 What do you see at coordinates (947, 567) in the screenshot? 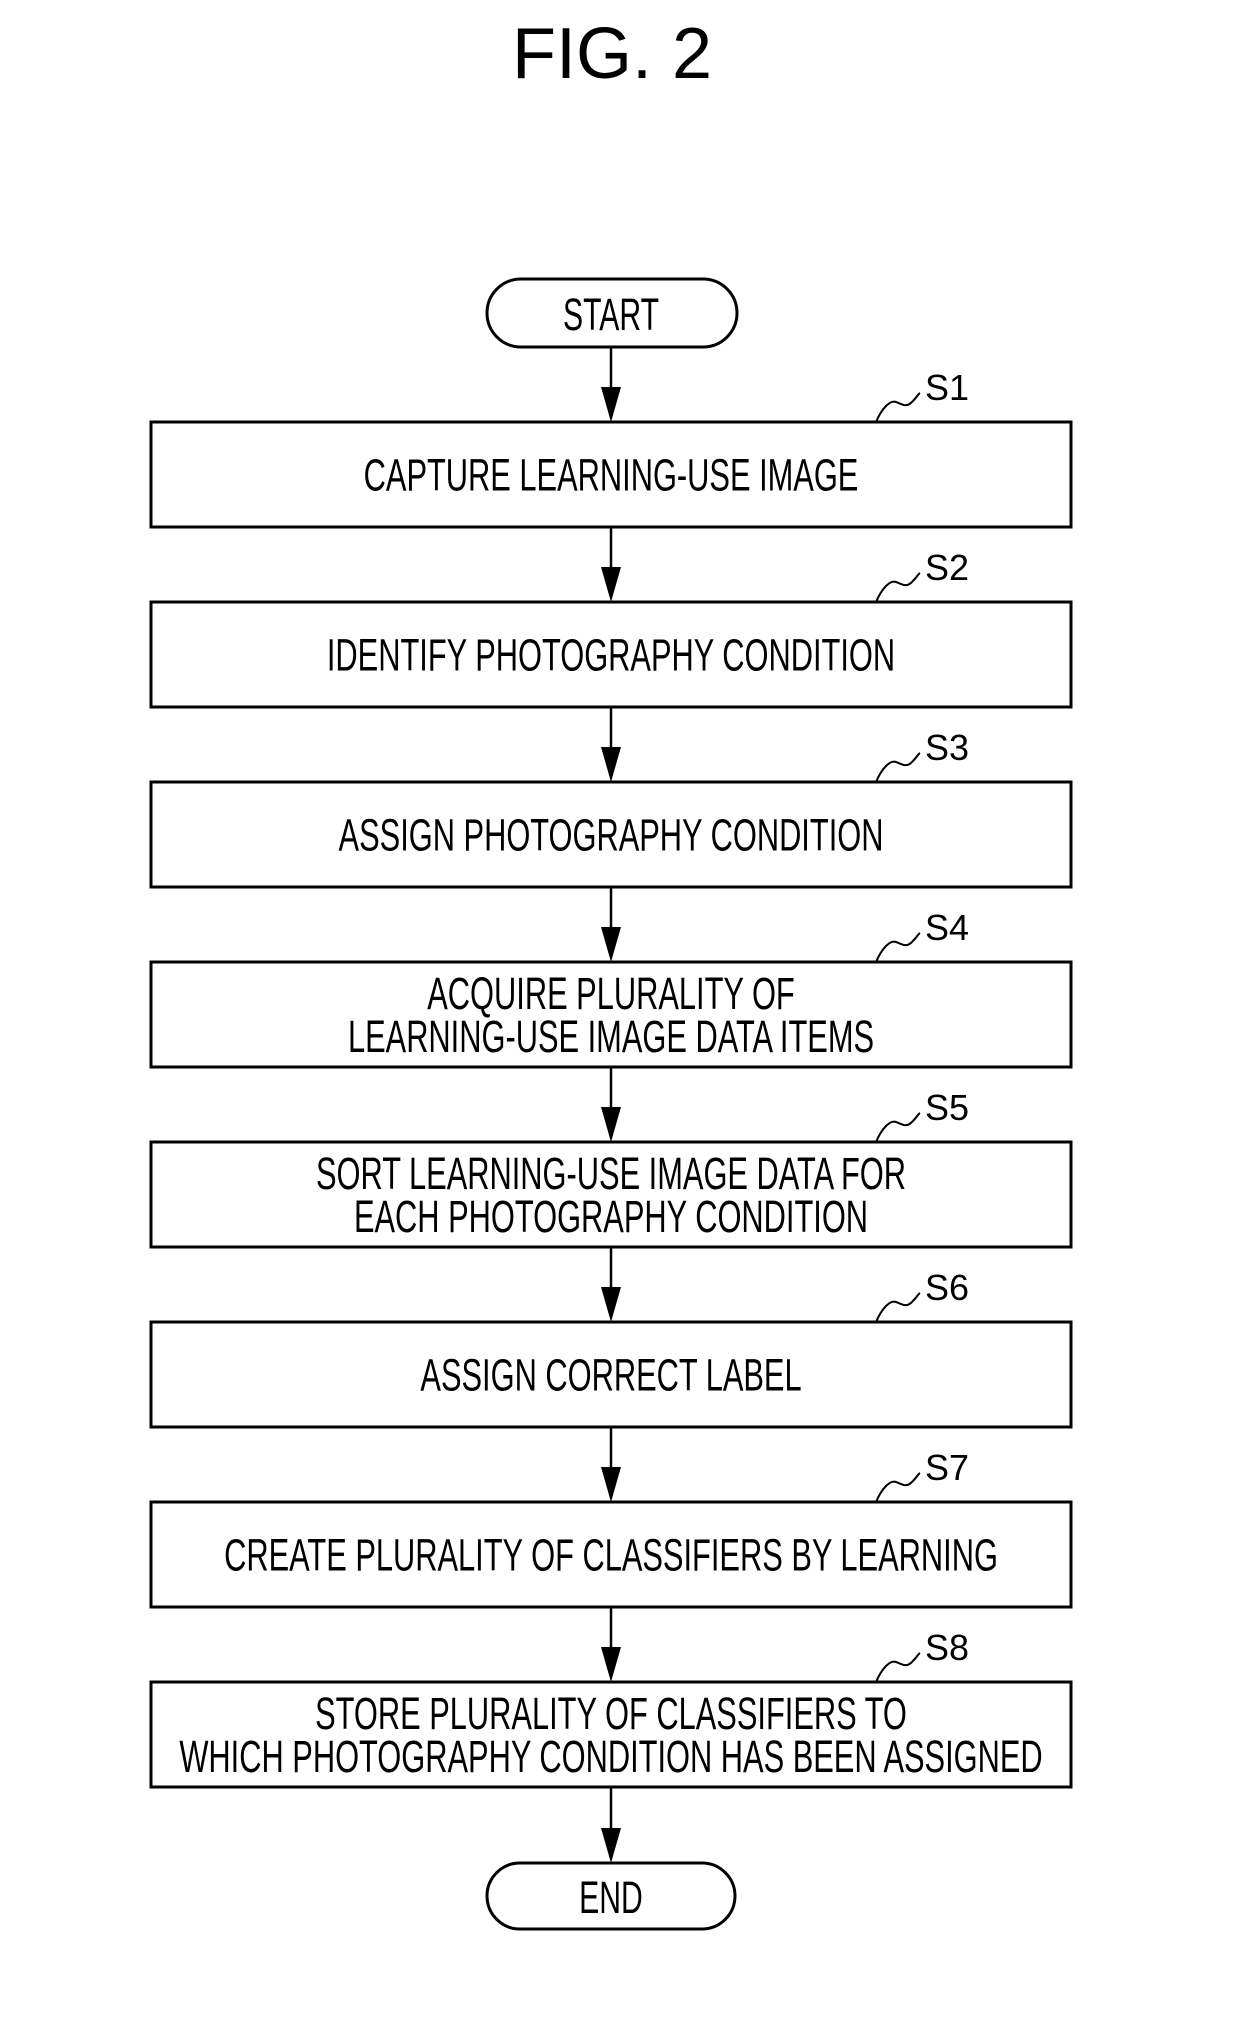
I see `step-label: S2` at bounding box center [947, 567].